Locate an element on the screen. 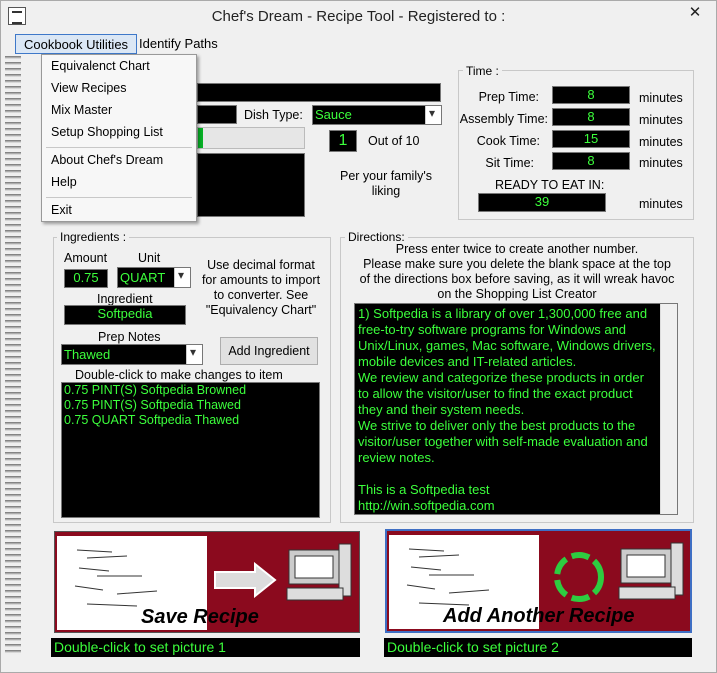  dish-type-select: Sauce is located at coordinates (377, 115).